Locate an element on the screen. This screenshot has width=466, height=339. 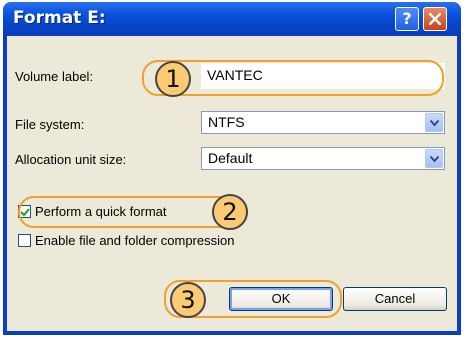
allocation-unit-dropdown-button is located at coordinates (434, 158).